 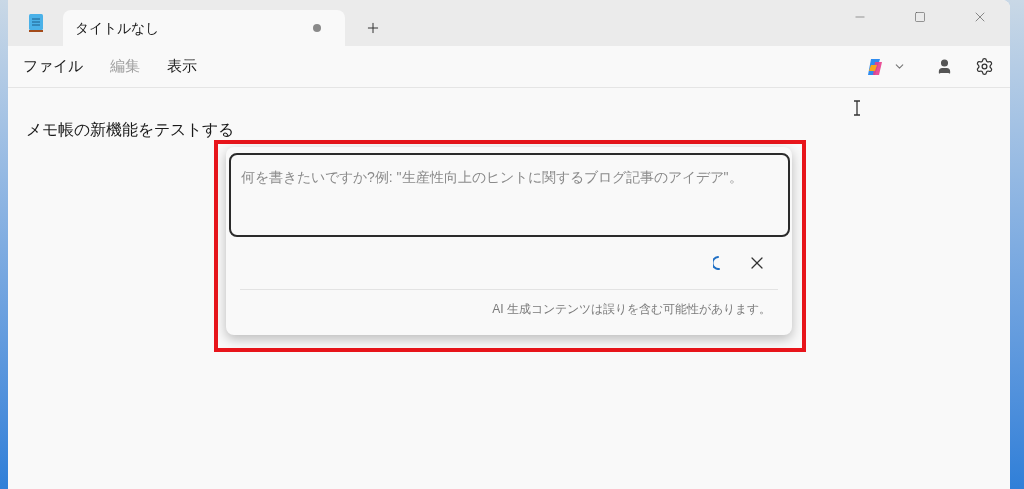 I want to click on settings-icon, so click(x=984, y=66).